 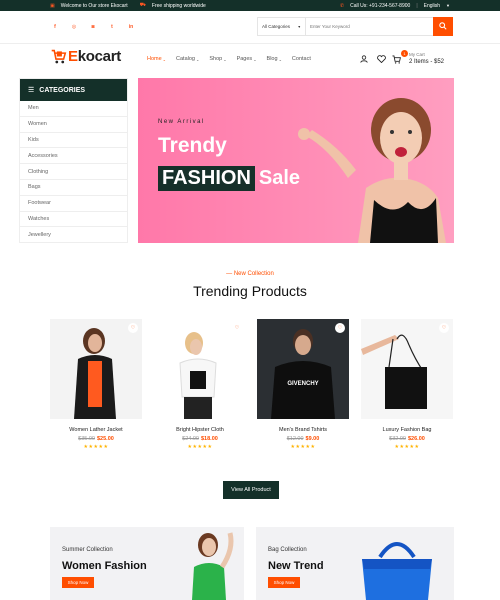 I want to click on category-select: All Categories ▼, so click(x=282, y=26).